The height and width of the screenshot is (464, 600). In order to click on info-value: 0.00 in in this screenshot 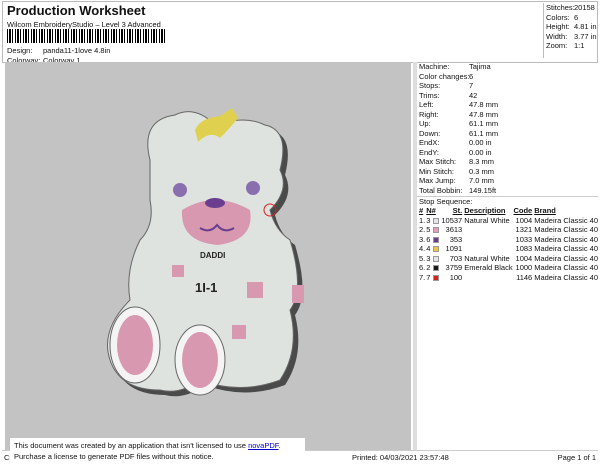, I will do `click(480, 152)`.